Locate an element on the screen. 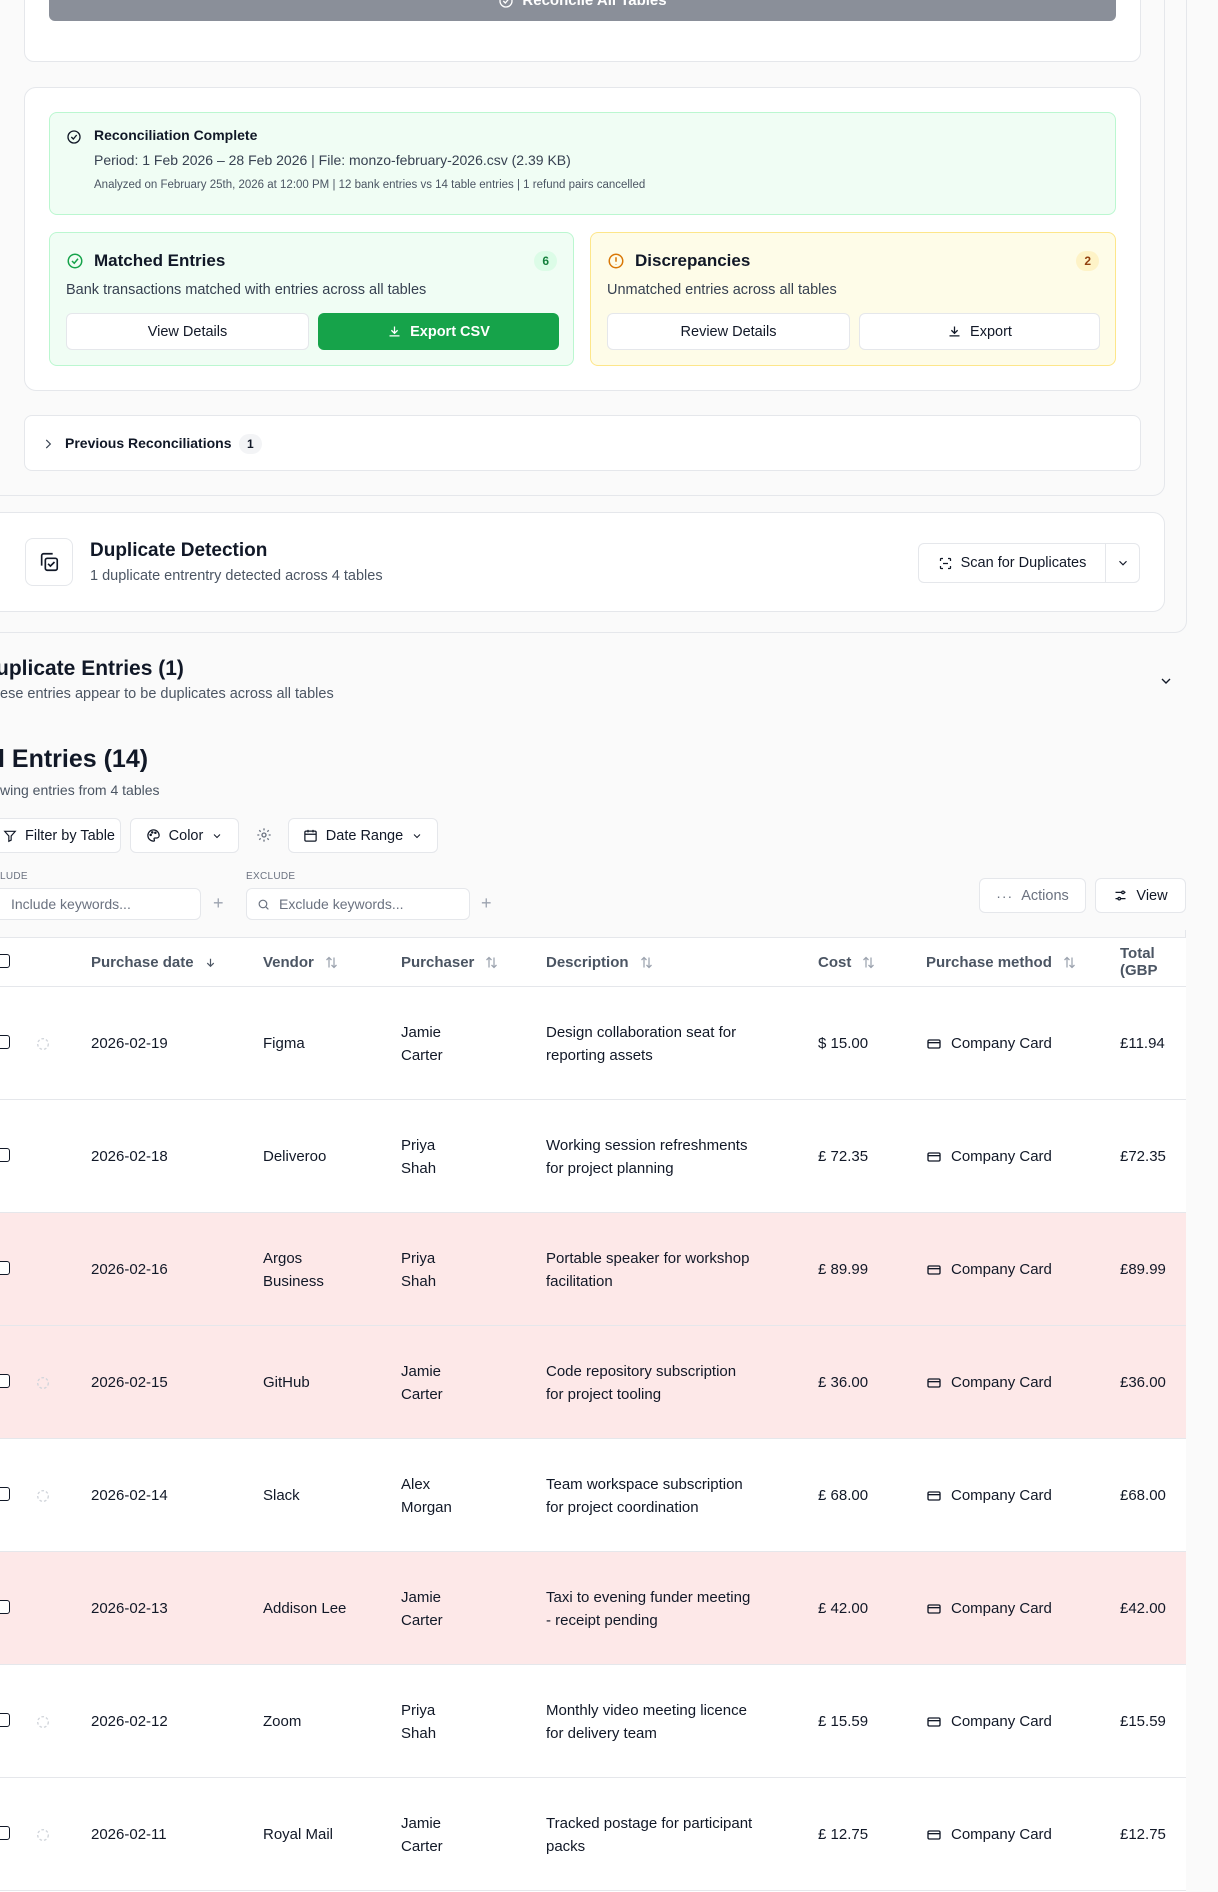 Image resolution: width=1218 pixels, height=1892 pixels. all-entries-title: l Entries (14) is located at coordinates (74, 759).